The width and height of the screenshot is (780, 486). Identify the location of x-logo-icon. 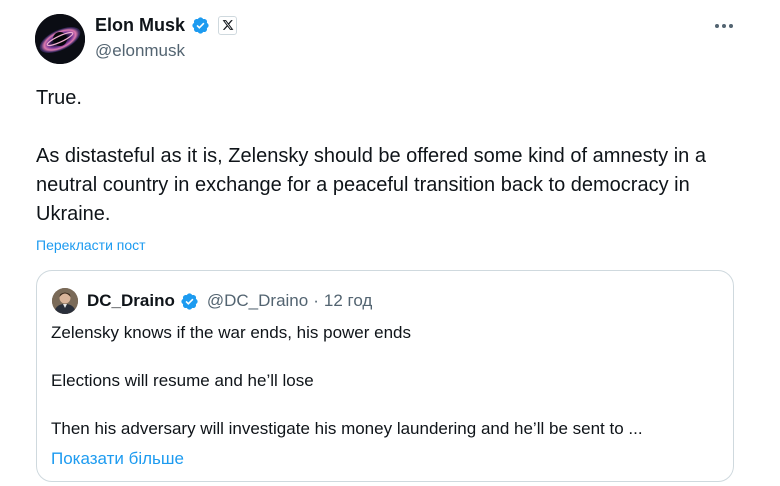
(228, 25).